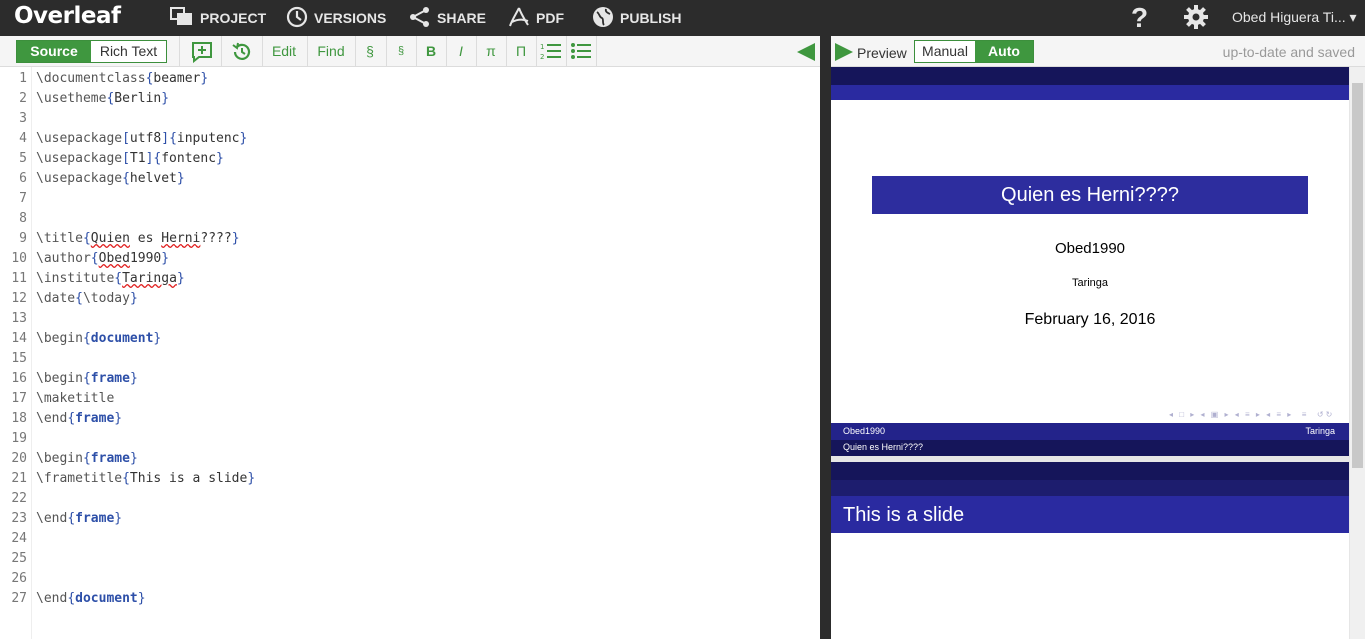 The image size is (1365, 639). I want to click on svg-text: 2, so click(542, 57).